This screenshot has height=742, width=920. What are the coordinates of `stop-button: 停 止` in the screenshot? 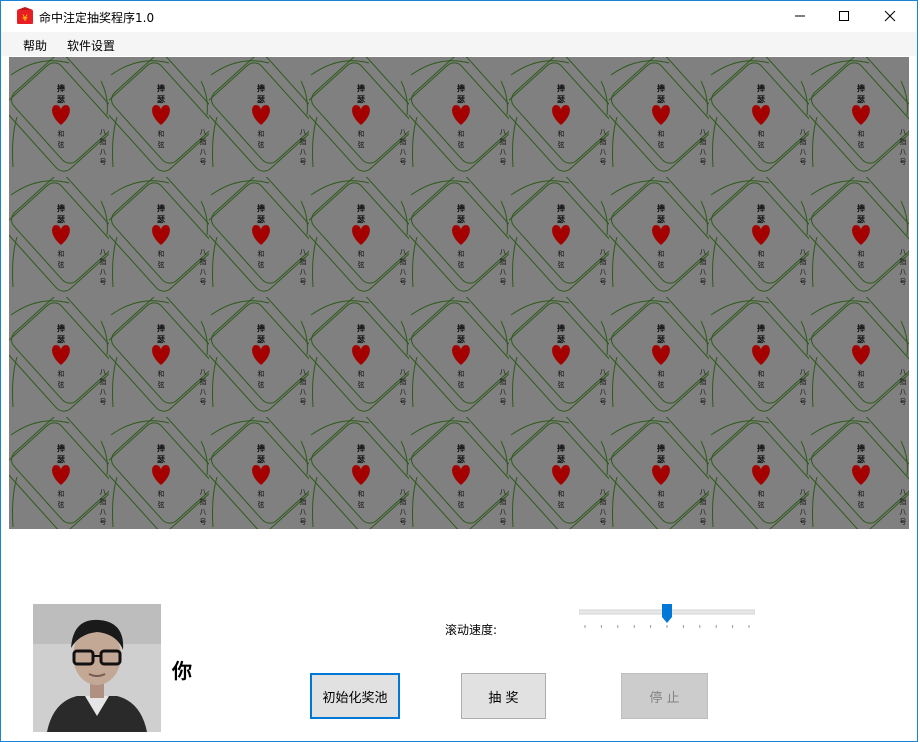 It's located at (664, 696).